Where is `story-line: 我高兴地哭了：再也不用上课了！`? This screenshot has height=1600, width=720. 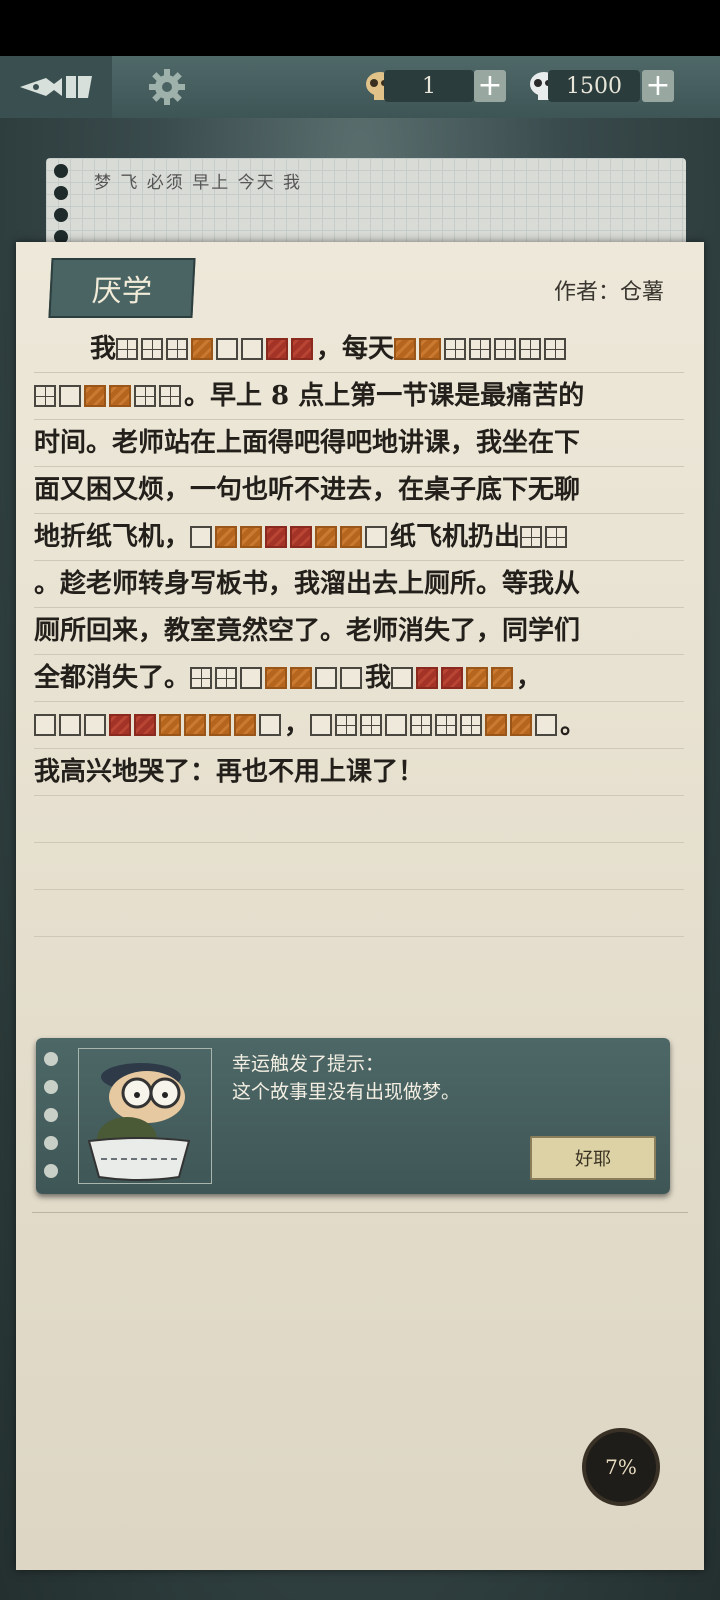 story-line: 我高兴地哭了：再也不用上课了！ is located at coordinates (359, 772).